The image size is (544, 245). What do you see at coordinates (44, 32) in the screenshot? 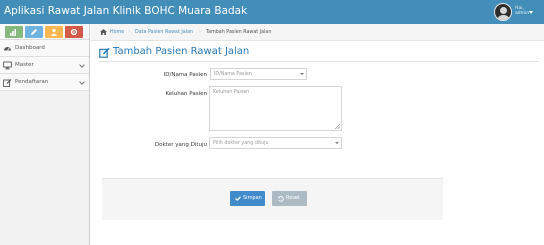
I see `sidebar-shortcuts` at bounding box center [44, 32].